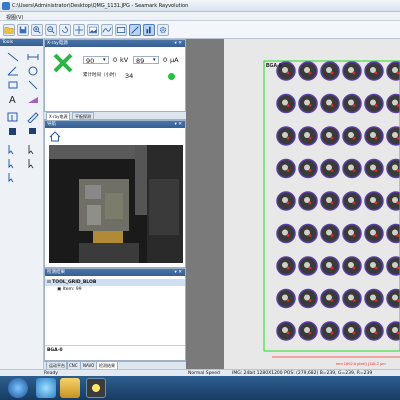  Describe the element at coordinates (33, 131) in the screenshot. I see `layer-tool-icon` at that location.